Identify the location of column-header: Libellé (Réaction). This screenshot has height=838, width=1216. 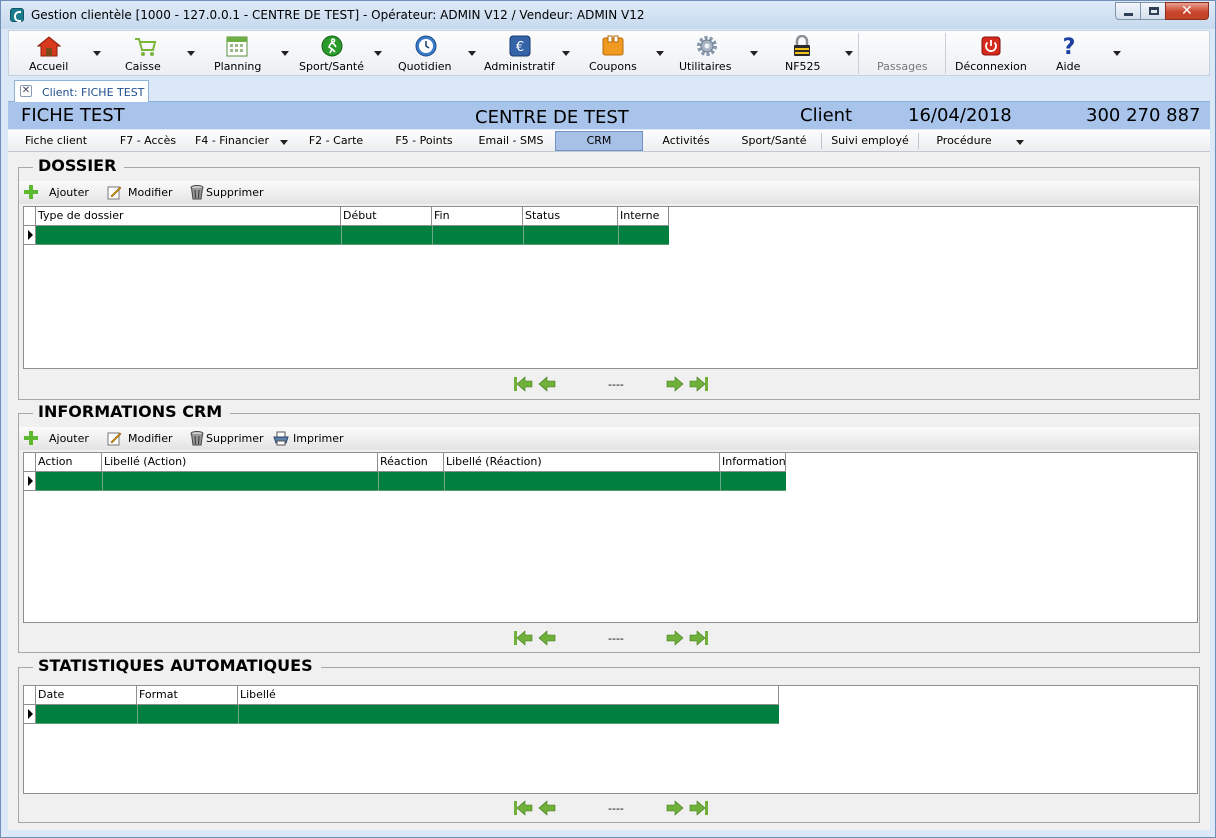
(582, 462).